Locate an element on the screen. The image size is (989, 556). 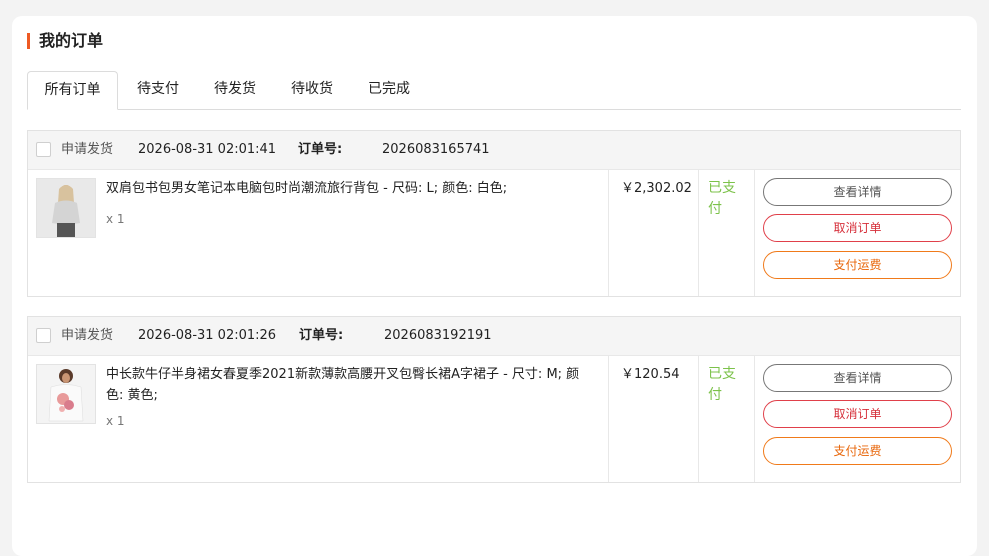
order-price: ￥2,302.02 is located at coordinates (656, 188).